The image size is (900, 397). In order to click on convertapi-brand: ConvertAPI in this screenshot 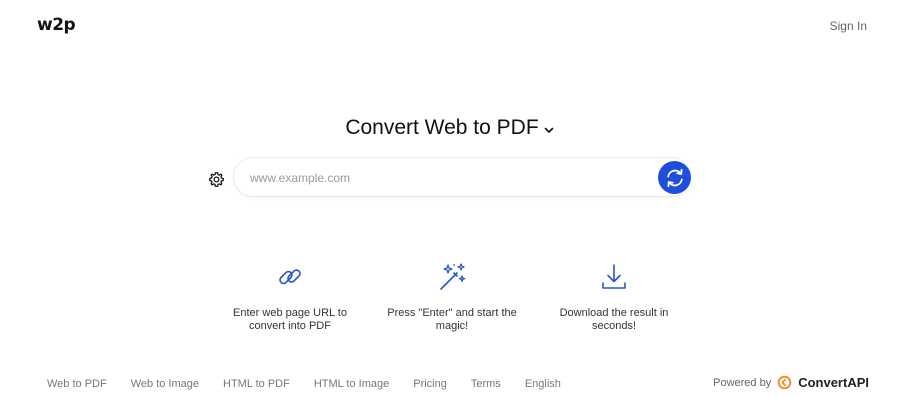, I will do `click(833, 382)`.